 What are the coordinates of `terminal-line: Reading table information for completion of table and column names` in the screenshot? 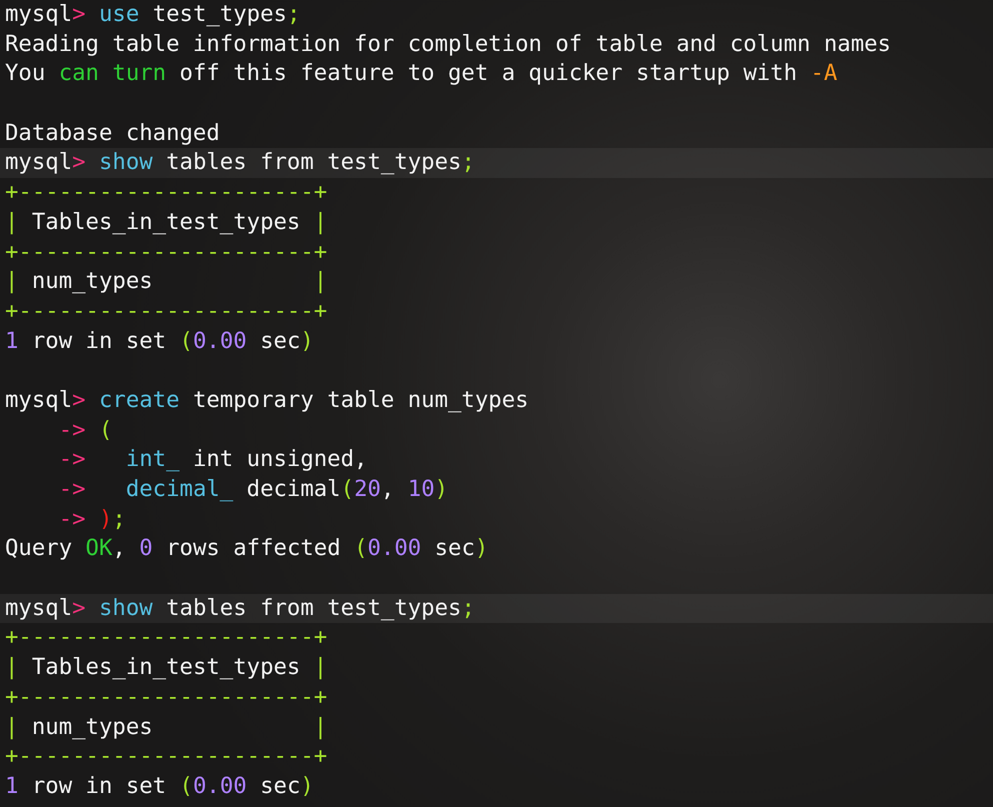 It's located at (447, 44).